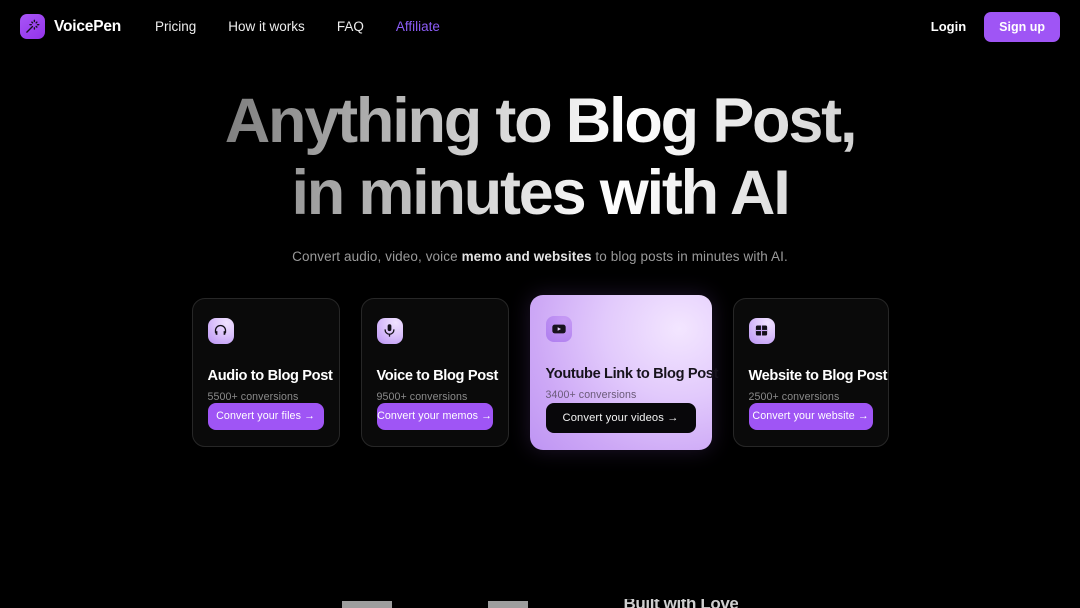  What do you see at coordinates (540, 192) in the screenshot?
I see `headline-line-2: in minutes with AI` at bounding box center [540, 192].